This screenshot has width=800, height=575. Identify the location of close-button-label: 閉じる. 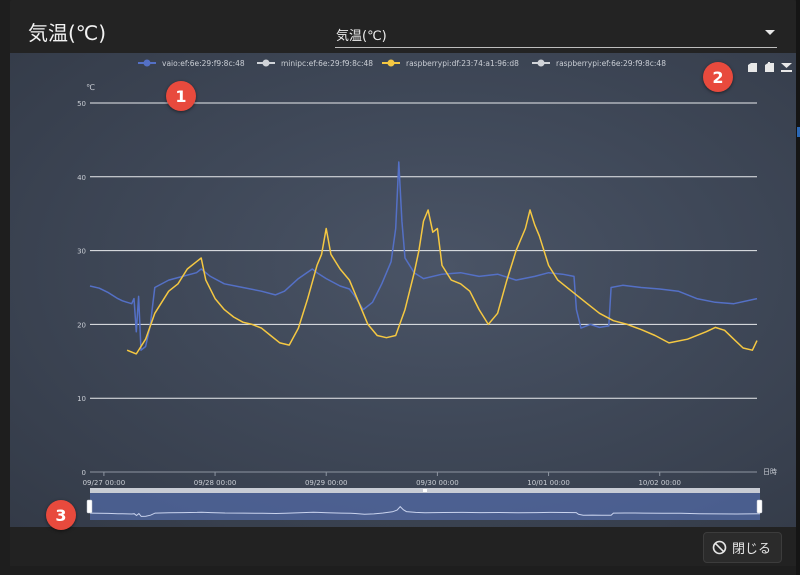
(751, 549).